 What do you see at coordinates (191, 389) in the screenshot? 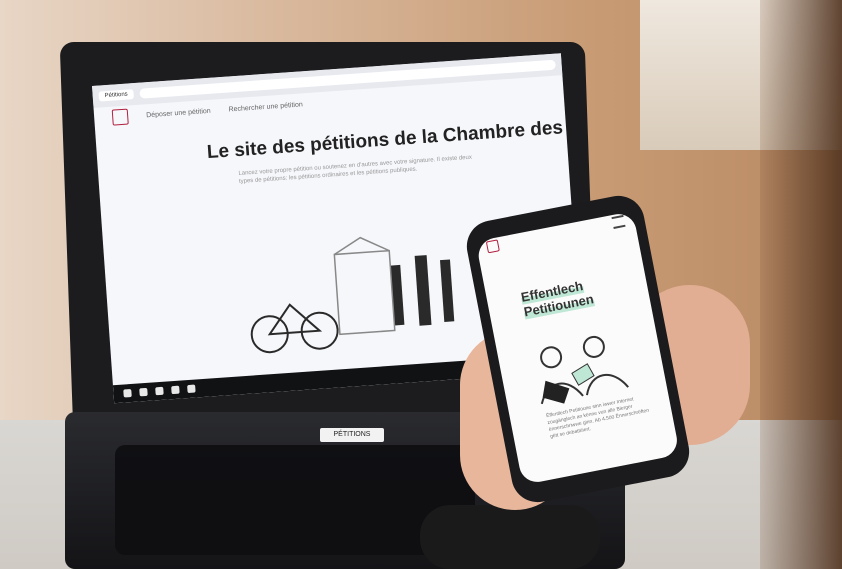
I see `app-icon` at bounding box center [191, 389].